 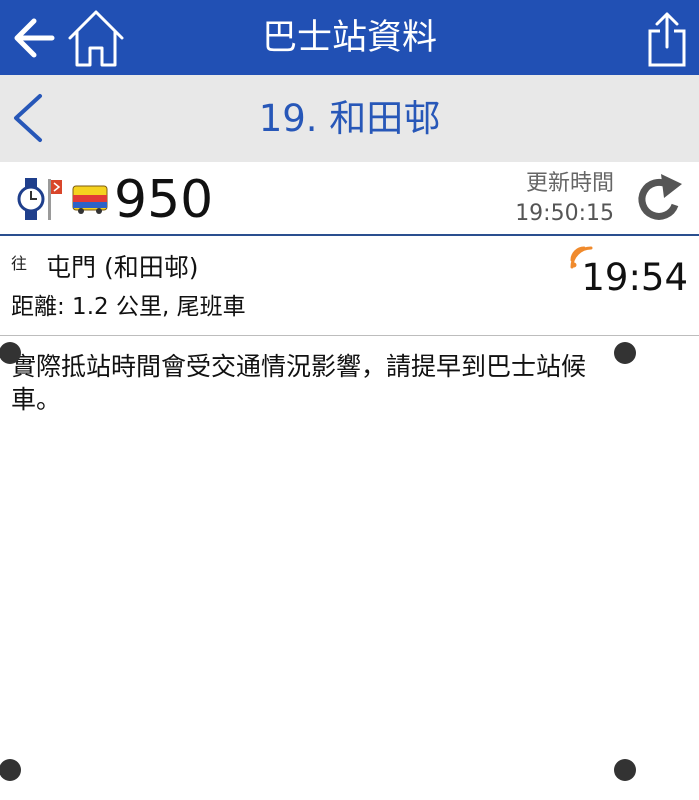 What do you see at coordinates (564, 213) in the screenshot?
I see `update-time: 19:50:15` at bounding box center [564, 213].